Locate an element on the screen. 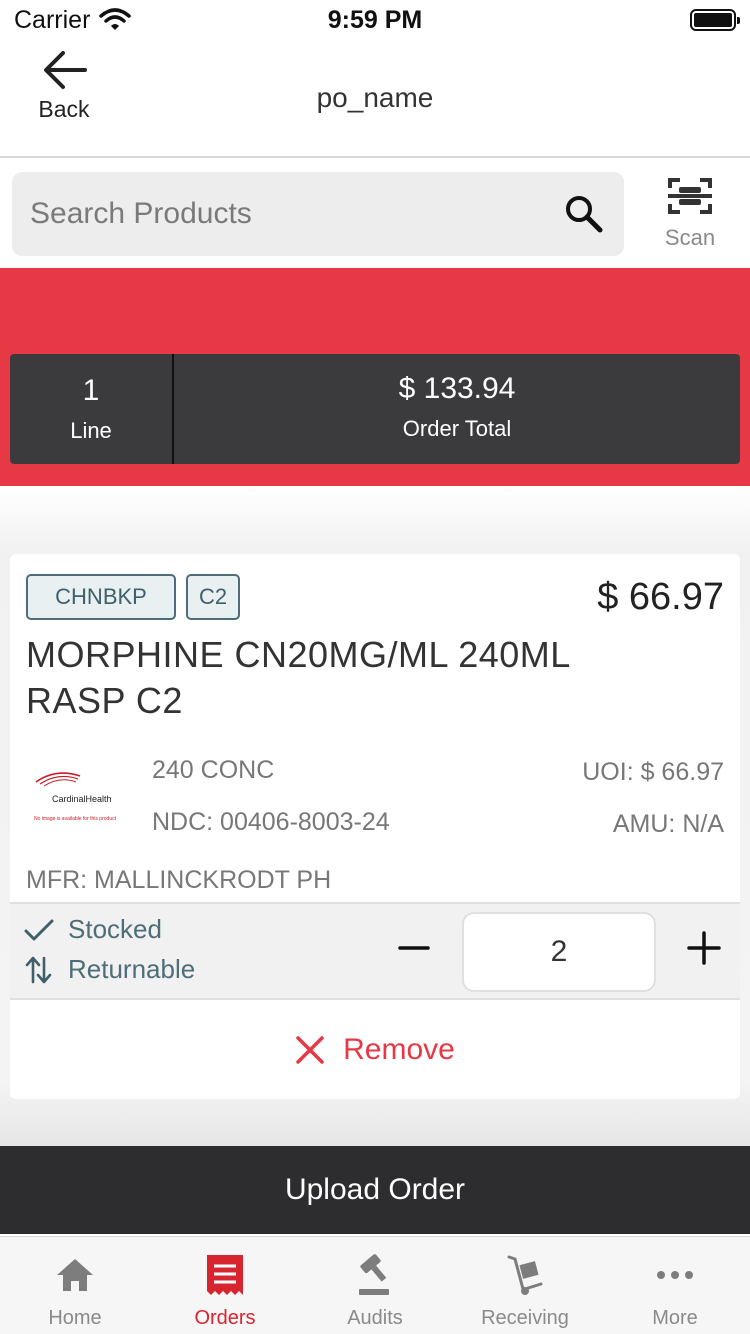 This screenshot has height=1334, width=750. tab-label: More is located at coordinates (675, 1318).